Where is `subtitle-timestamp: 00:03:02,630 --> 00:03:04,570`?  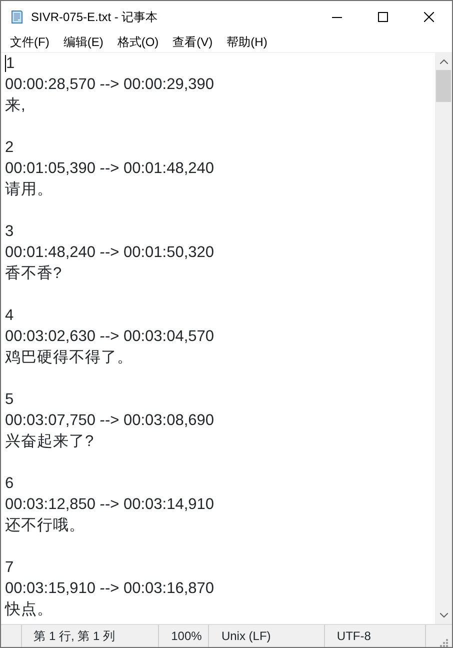 subtitle-timestamp: 00:03:02,630 --> 00:03:04,570 is located at coordinates (109, 337).